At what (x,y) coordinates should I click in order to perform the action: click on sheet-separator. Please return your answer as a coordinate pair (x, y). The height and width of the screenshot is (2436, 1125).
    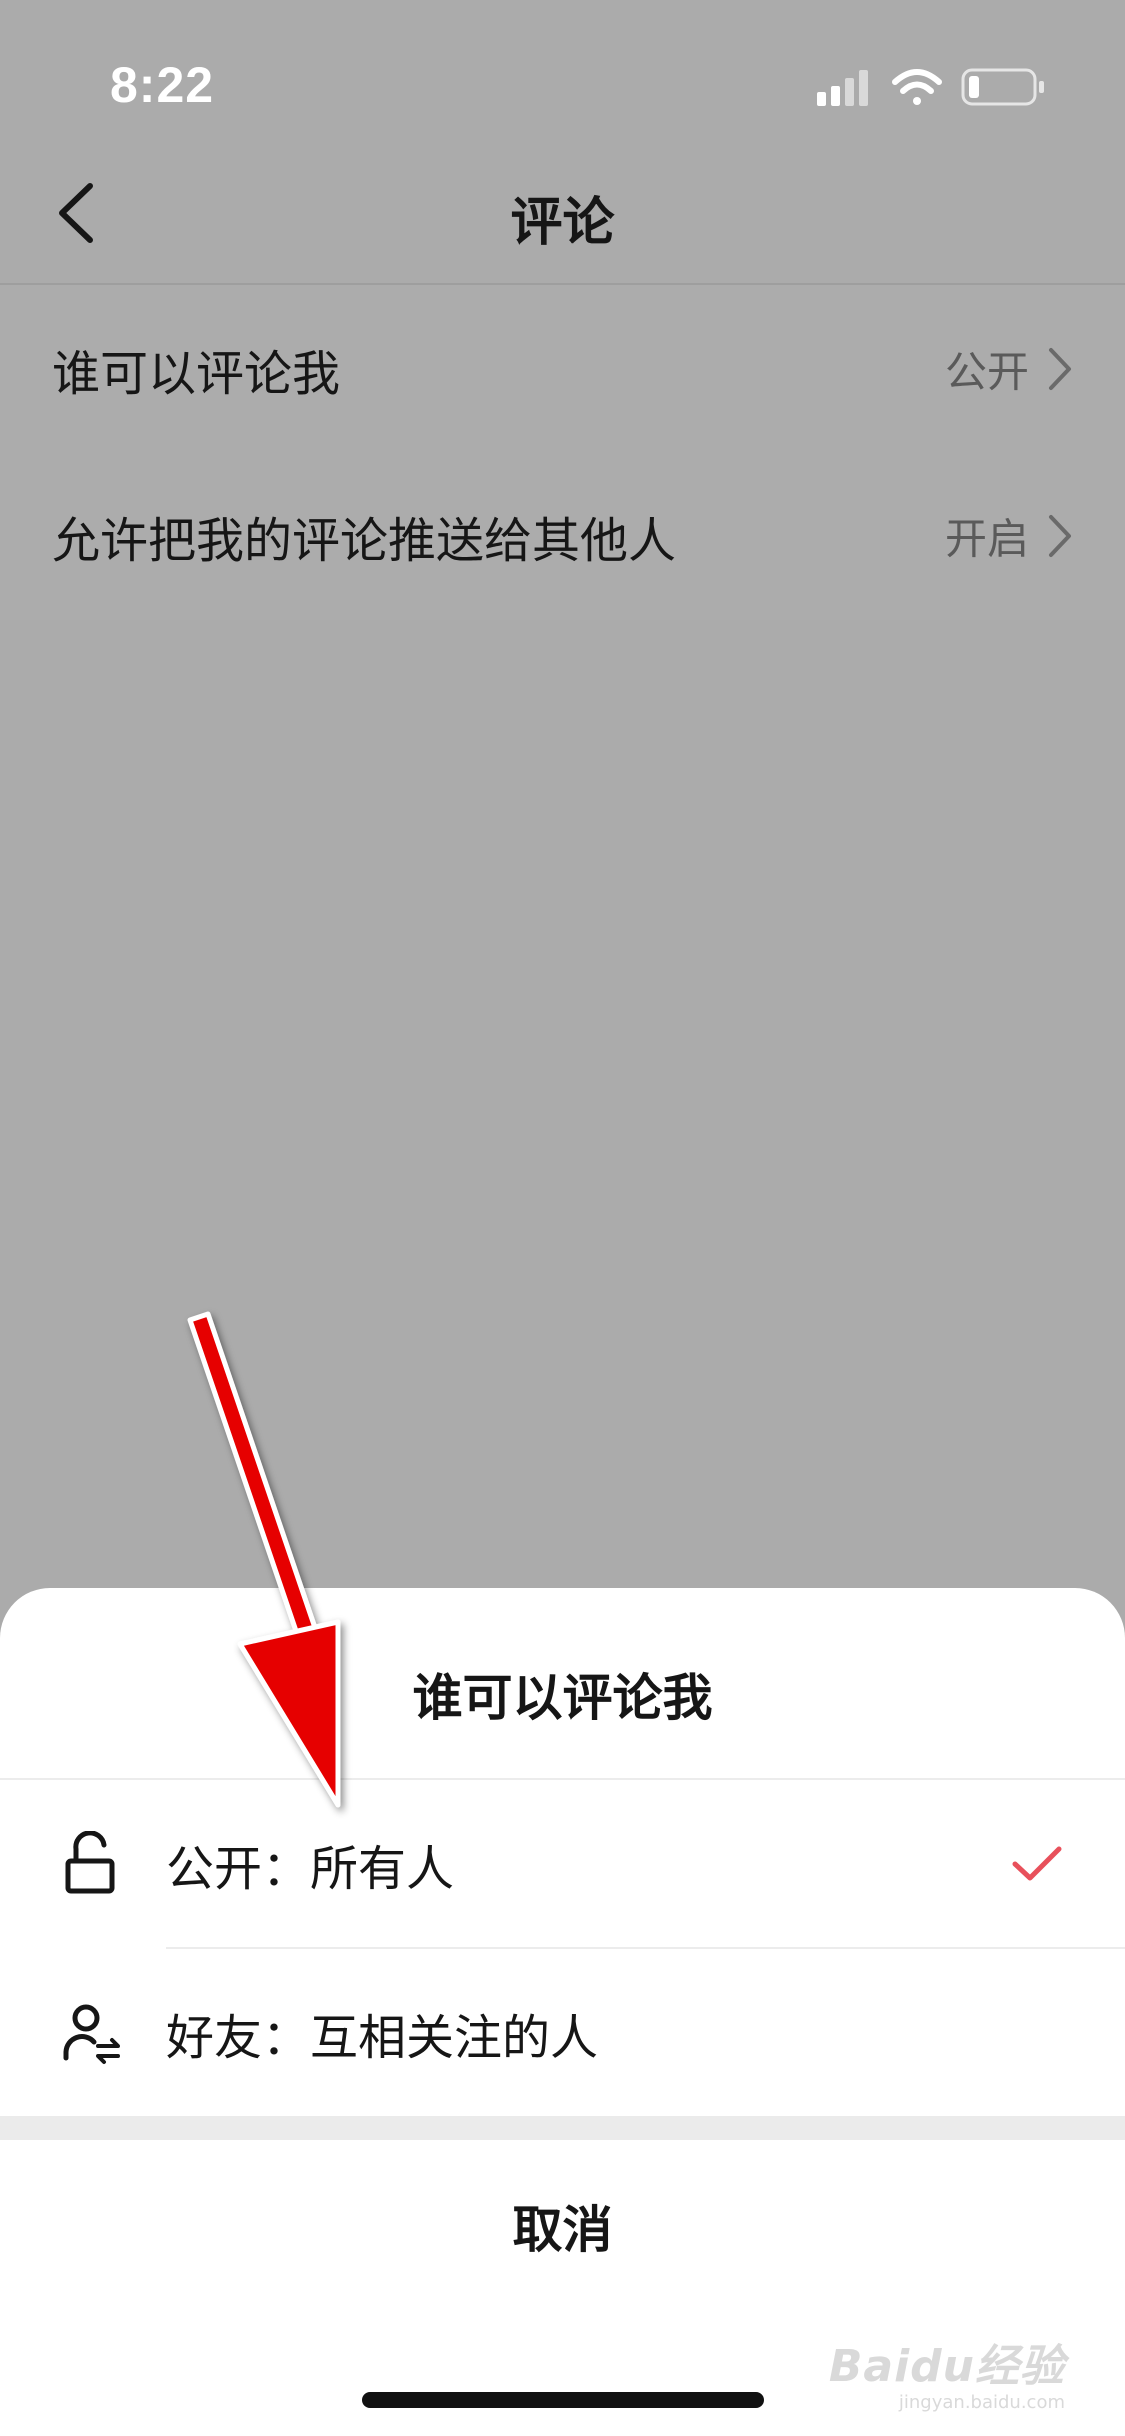
    Looking at the image, I should click on (562, 2128).